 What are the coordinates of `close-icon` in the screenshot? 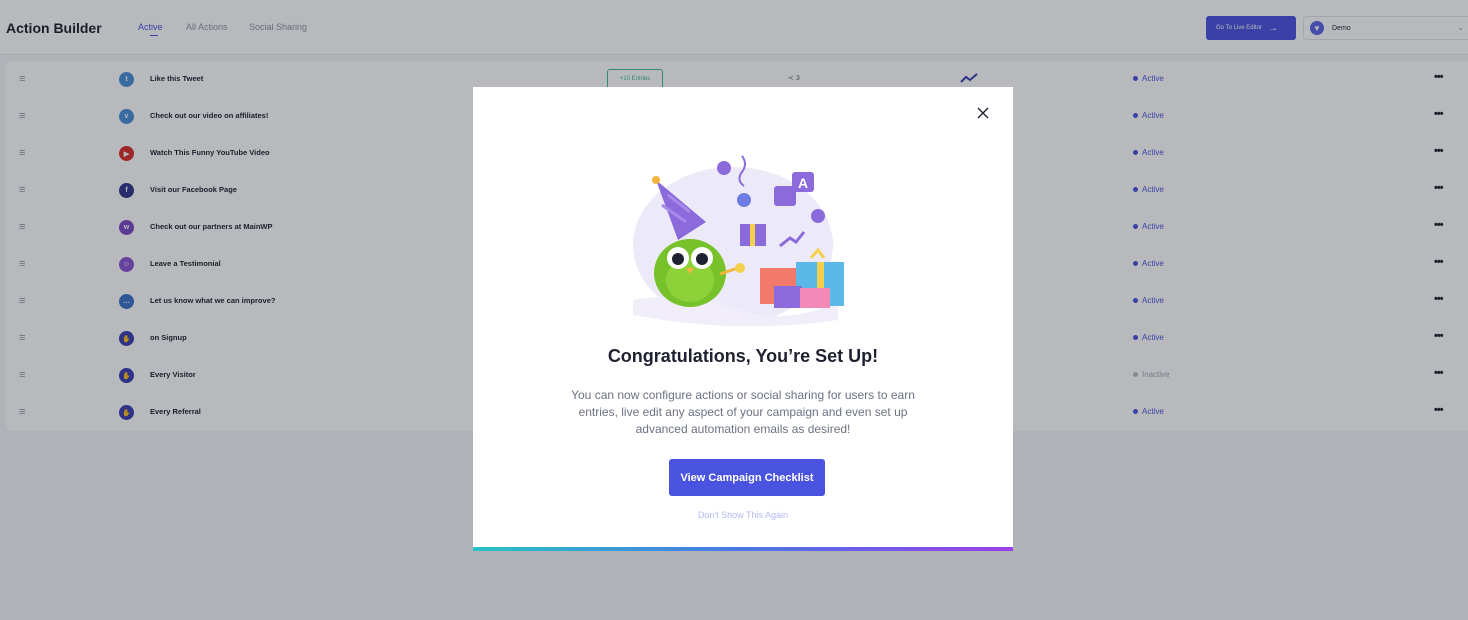 It's located at (983, 113).